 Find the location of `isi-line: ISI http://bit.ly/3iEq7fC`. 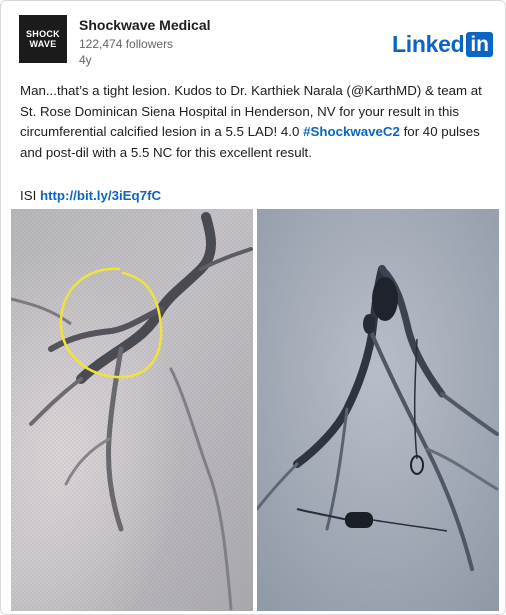

isi-line: ISI http://bit.ly/3iEq7fC is located at coordinates (90, 196).